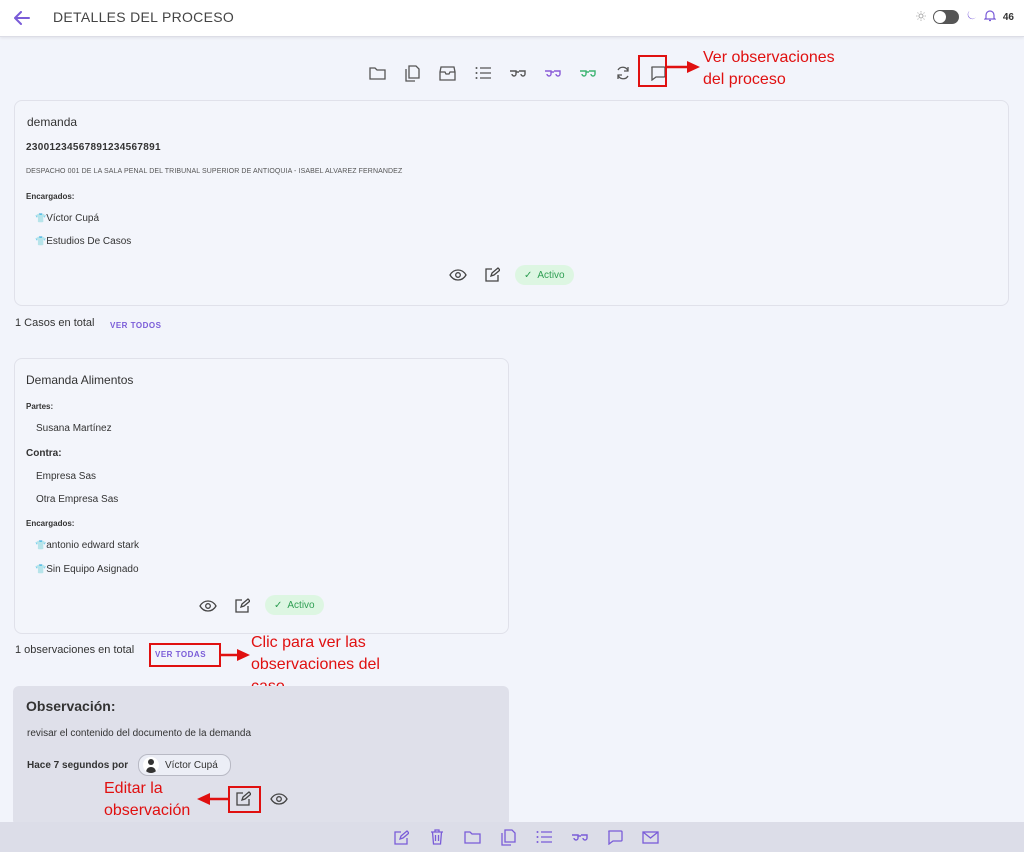  What do you see at coordinates (52, 122) in the screenshot?
I see `process-name: demanda` at bounding box center [52, 122].